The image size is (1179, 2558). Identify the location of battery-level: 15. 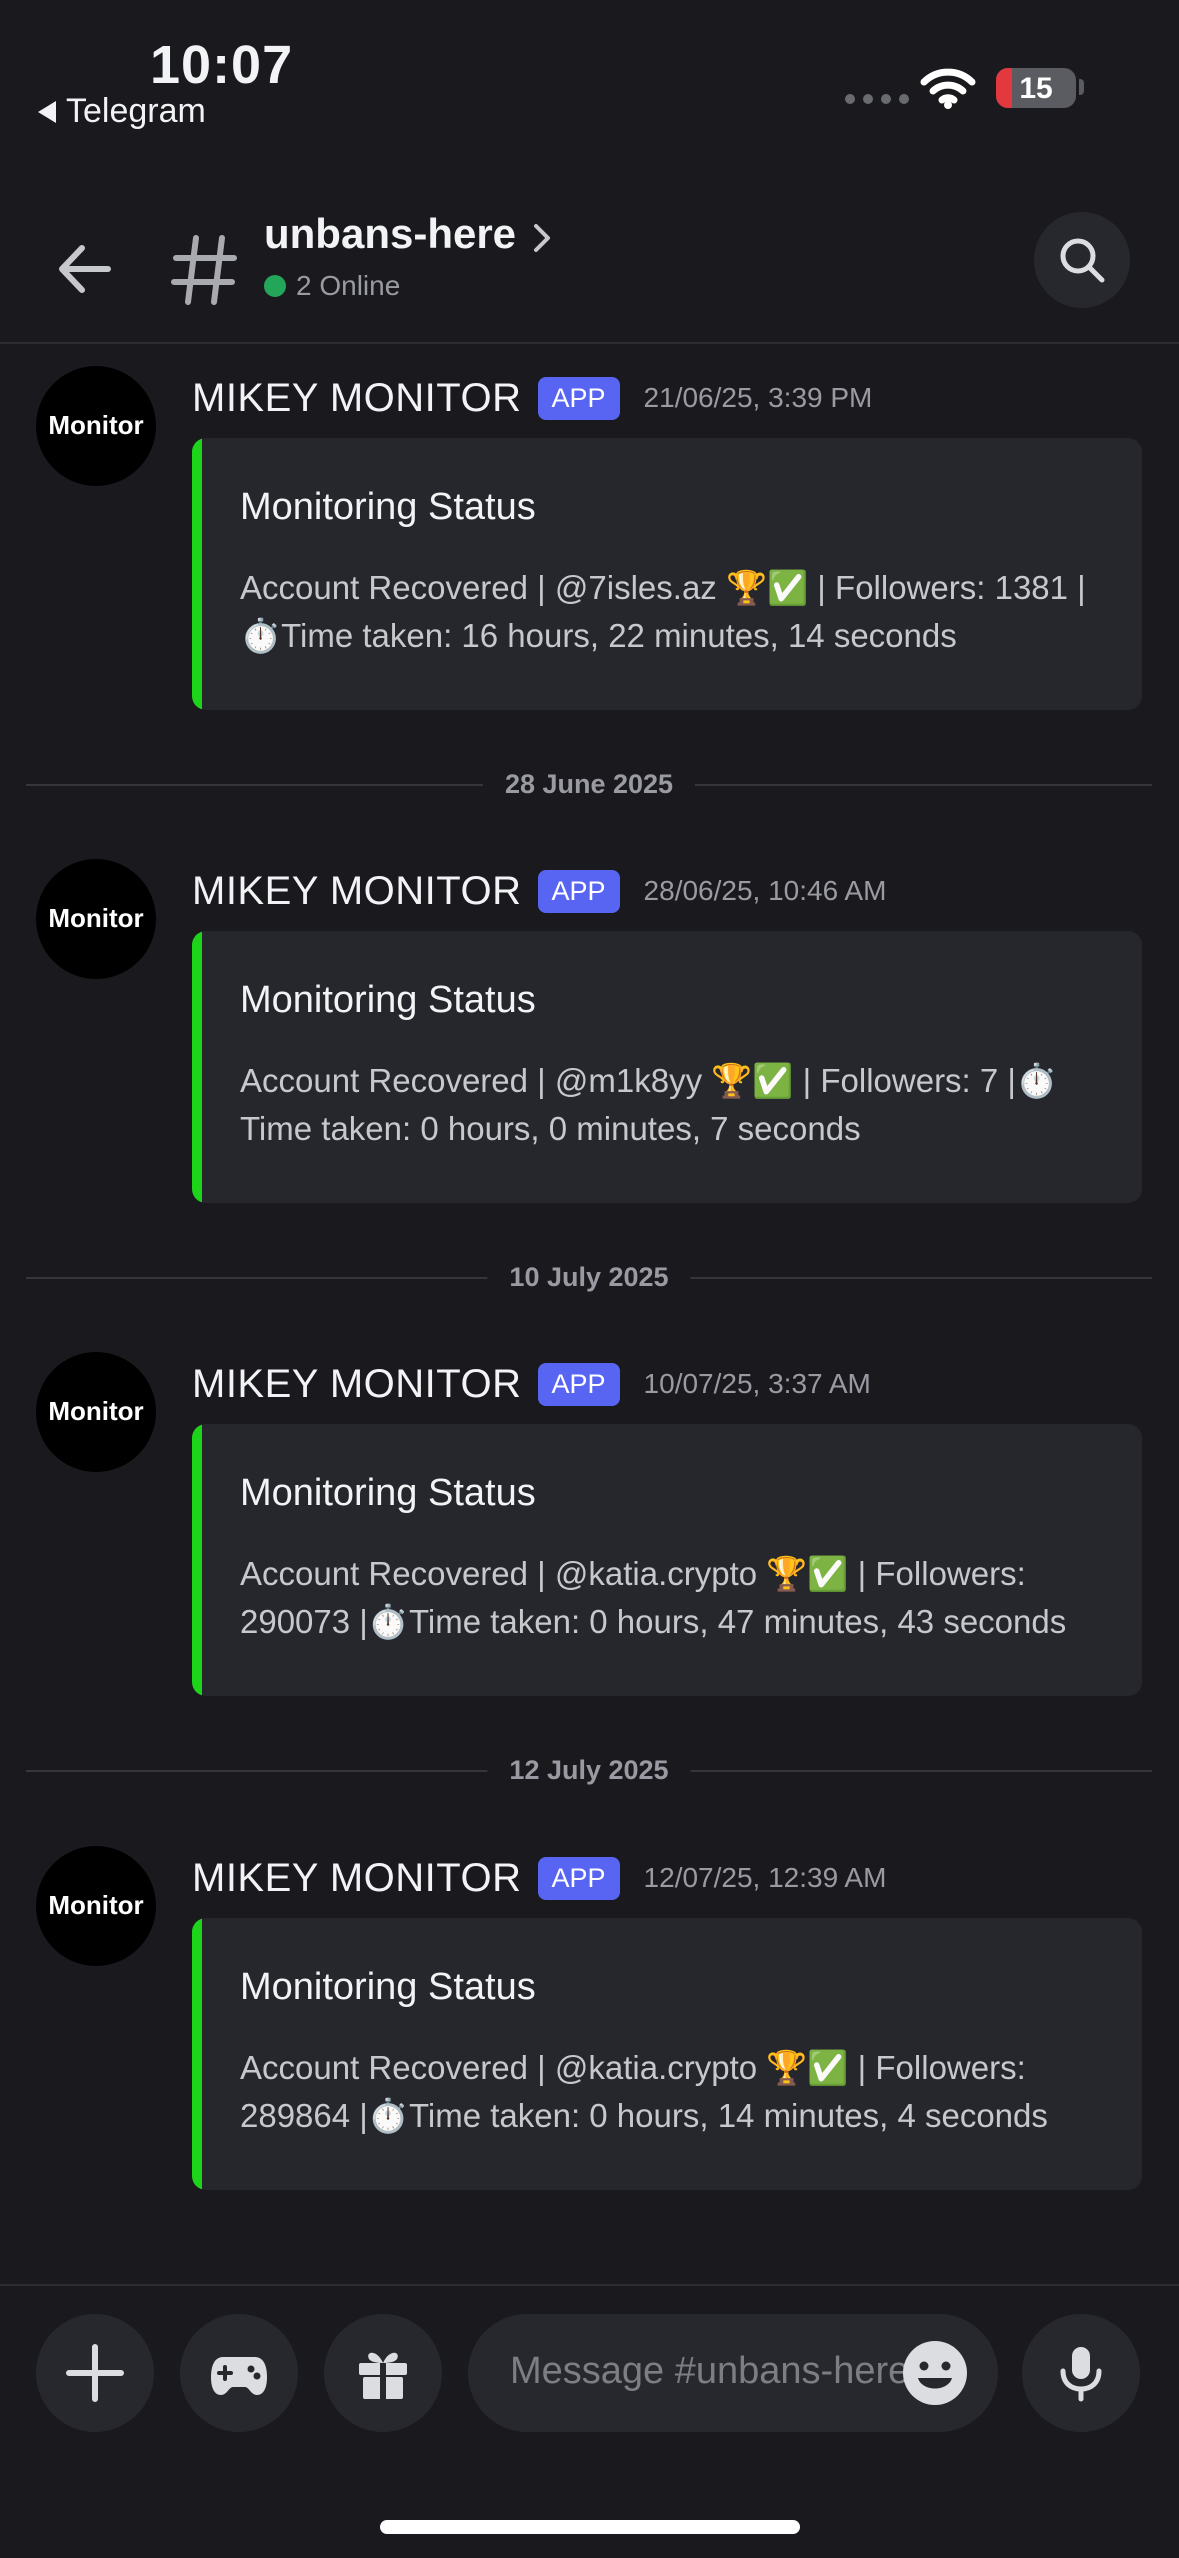
(1036, 88).